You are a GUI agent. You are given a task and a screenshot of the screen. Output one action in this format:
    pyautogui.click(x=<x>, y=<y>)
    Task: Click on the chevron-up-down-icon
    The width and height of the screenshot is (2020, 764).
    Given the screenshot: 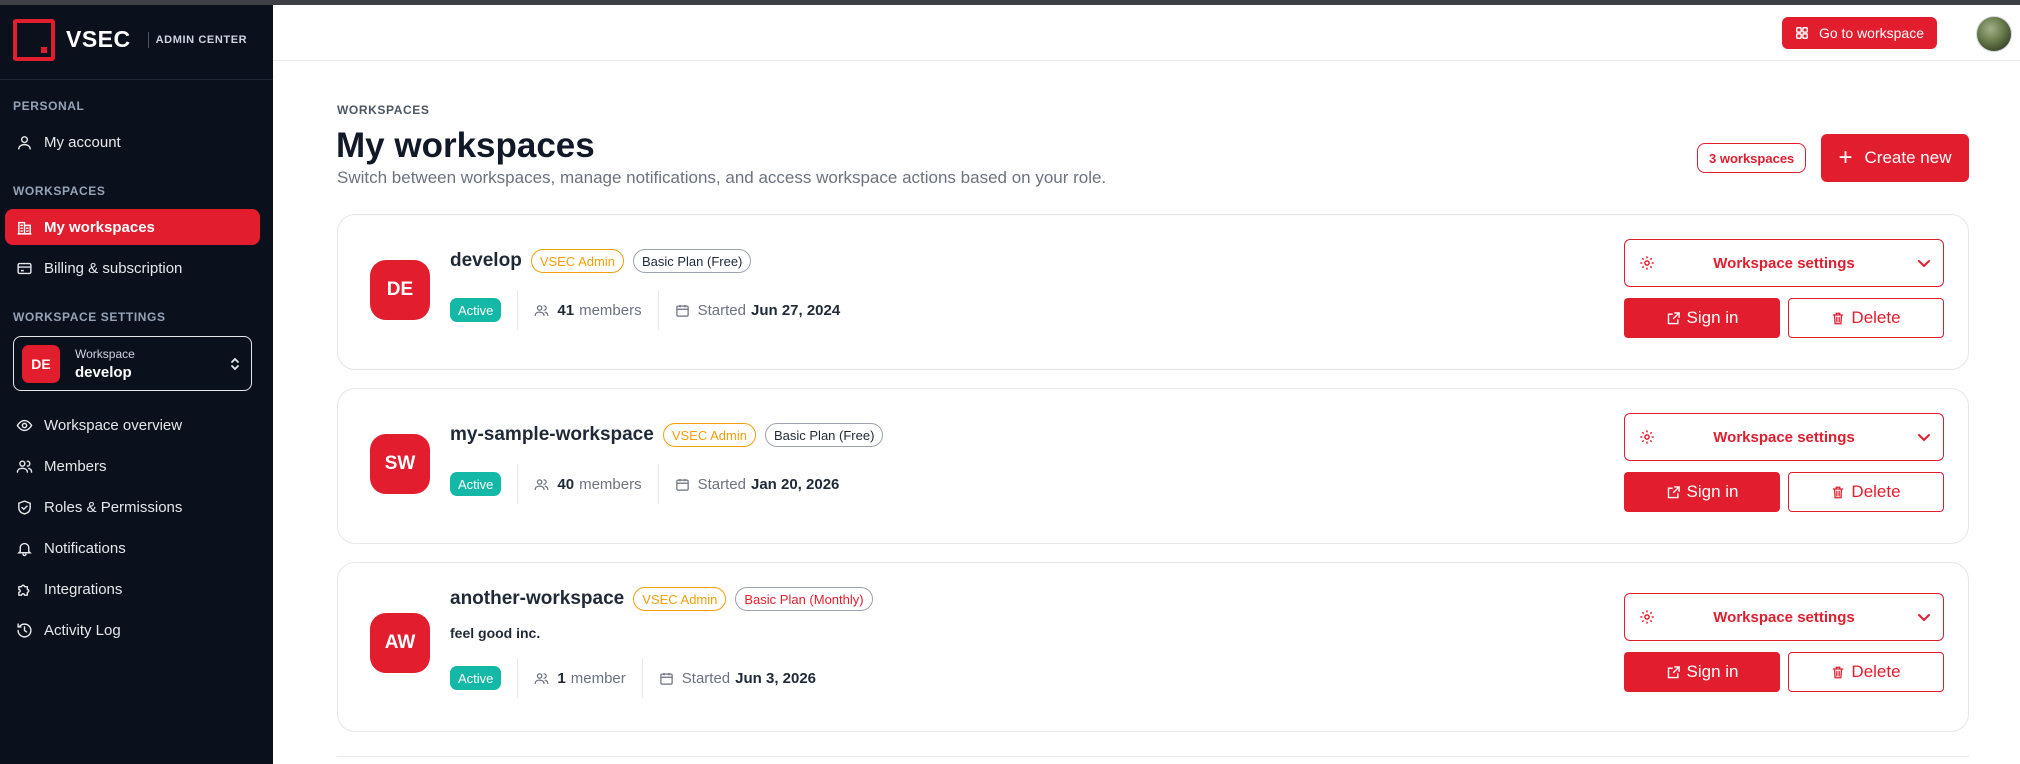 What is the action you would take?
    pyautogui.click(x=235, y=364)
    